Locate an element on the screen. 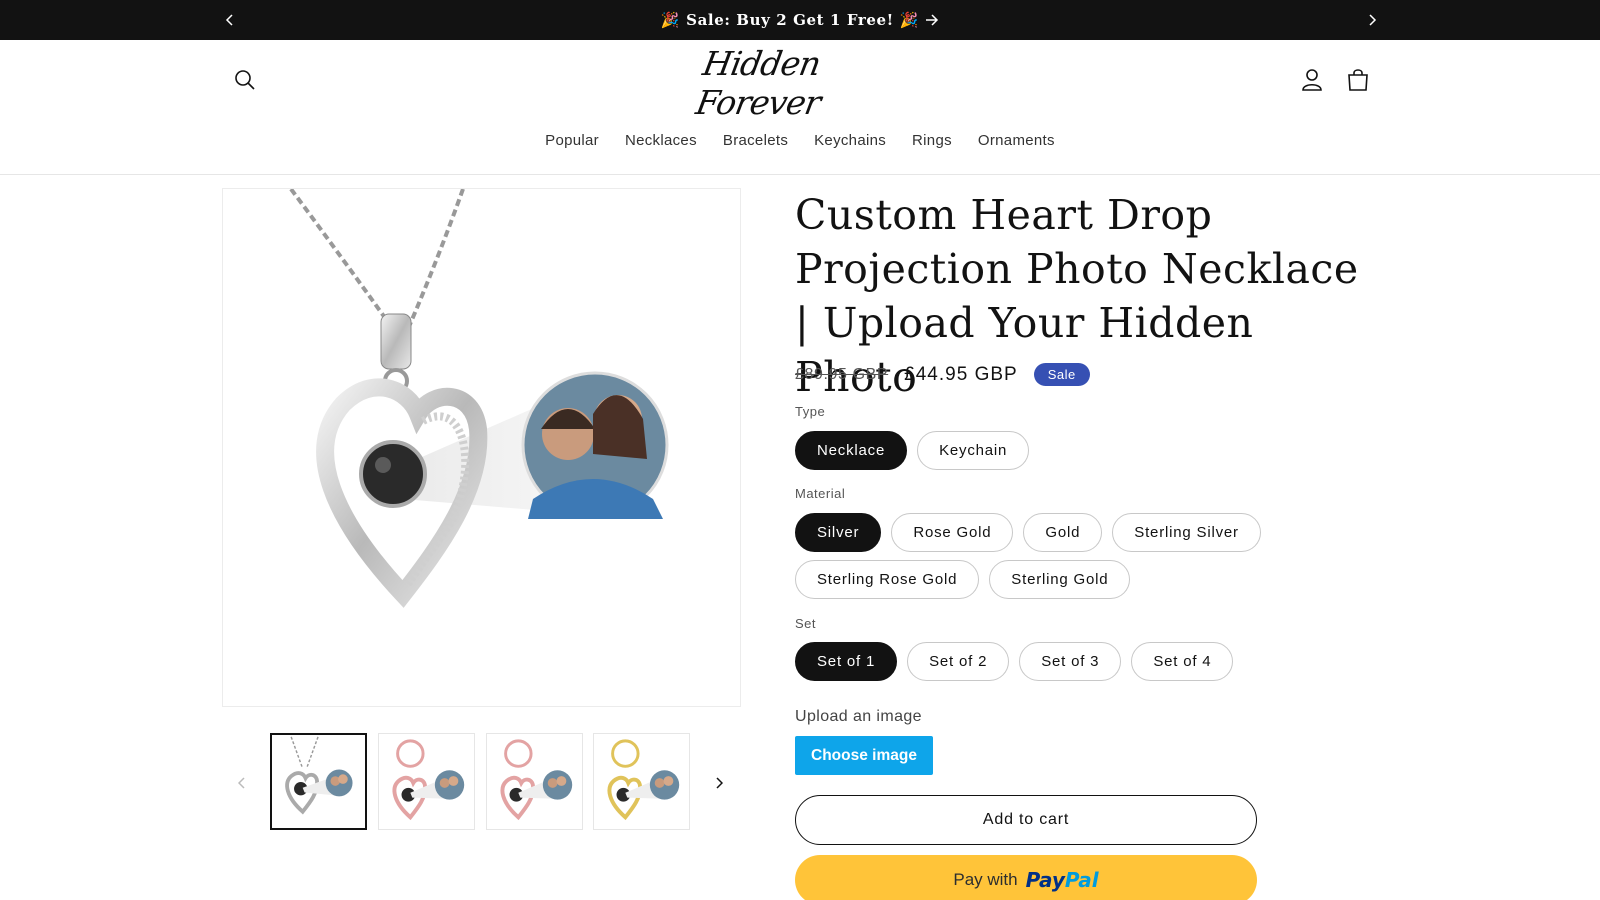  type-option-necklace: Necklace is located at coordinates (851, 450).